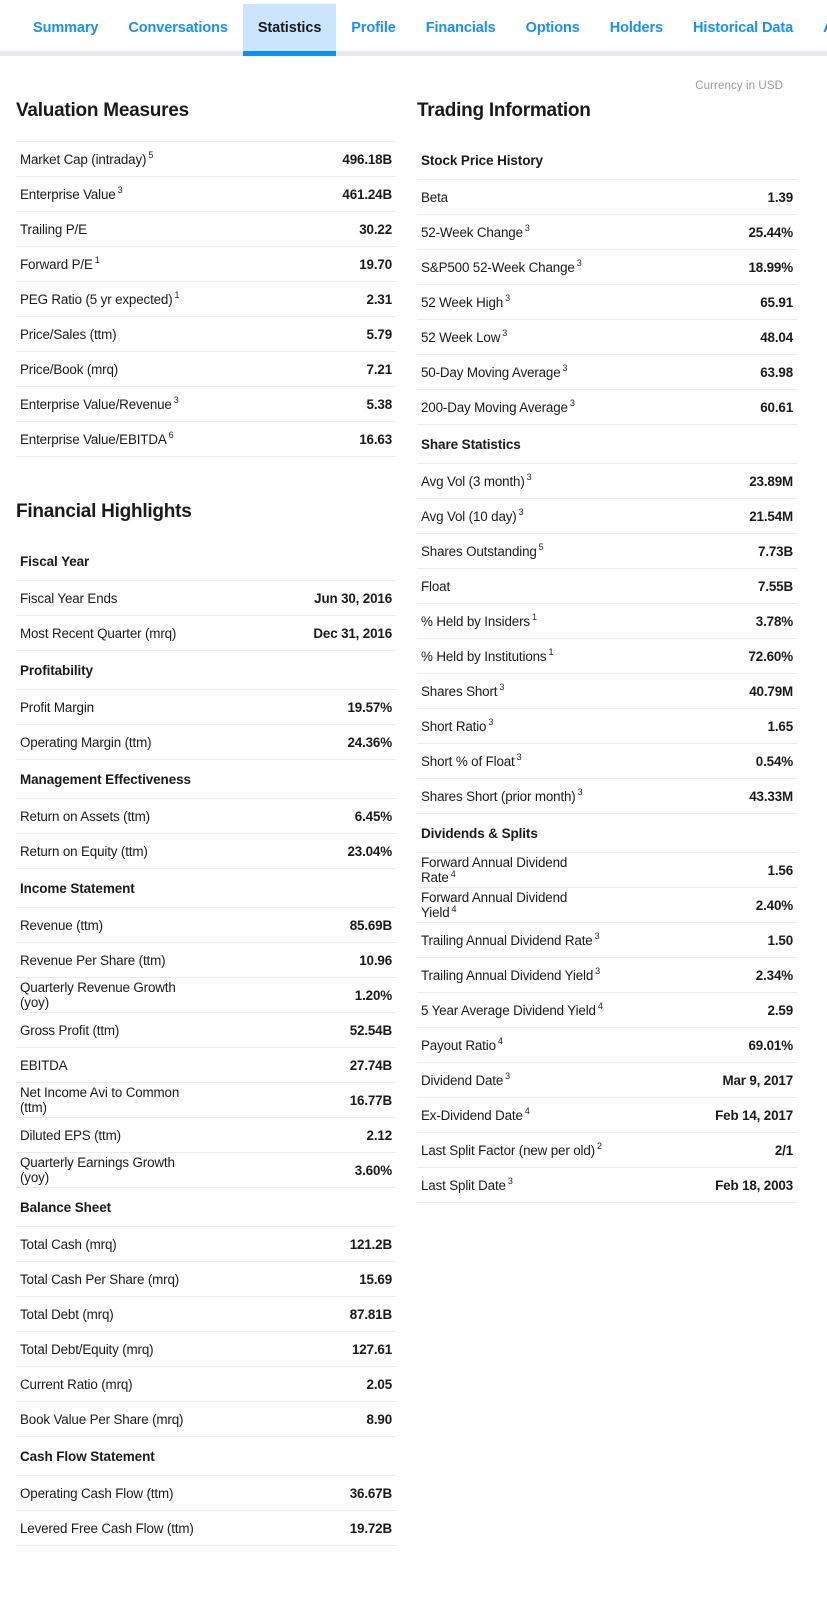 This screenshot has height=1611, width=827. I want to click on tab-holders: Holders, so click(636, 27).